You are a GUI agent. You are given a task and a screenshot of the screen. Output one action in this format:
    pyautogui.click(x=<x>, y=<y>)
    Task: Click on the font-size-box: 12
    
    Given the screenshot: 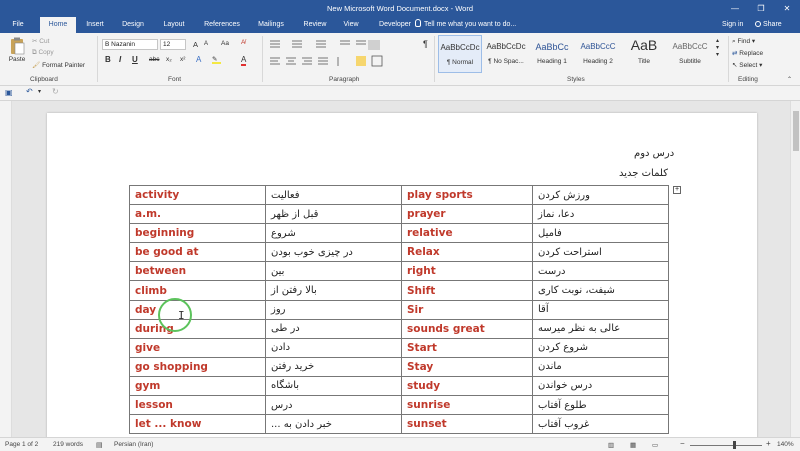 What is the action you would take?
    pyautogui.click(x=173, y=44)
    